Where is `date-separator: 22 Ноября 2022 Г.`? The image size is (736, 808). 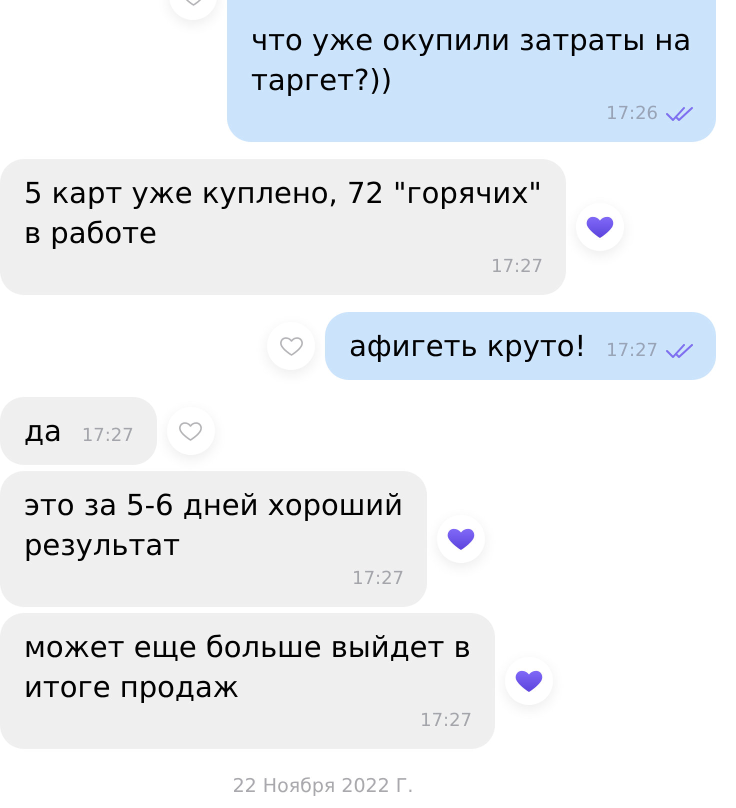 date-separator: 22 Ноября 2022 Г. is located at coordinates (323, 786).